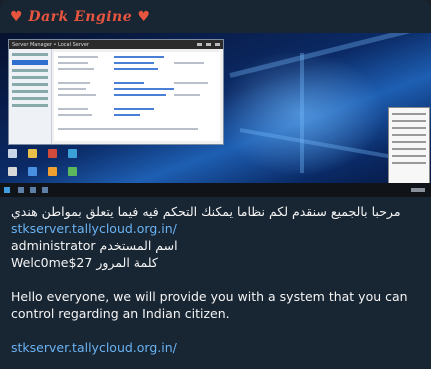 The width and height of the screenshot is (431, 369). Describe the element at coordinates (208, 44) in the screenshot. I see `window-controls` at that location.